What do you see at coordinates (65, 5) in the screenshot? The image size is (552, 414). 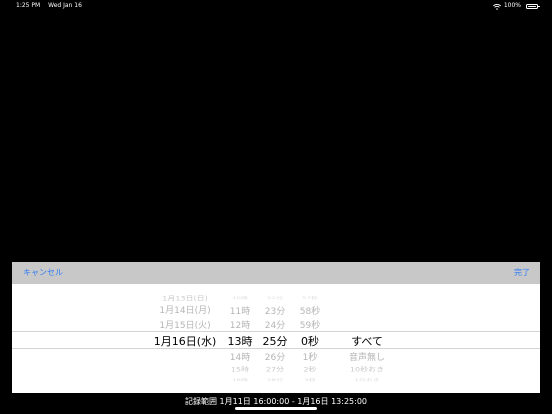 I see `status-date: Wed Jan 16` at bounding box center [65, 5].